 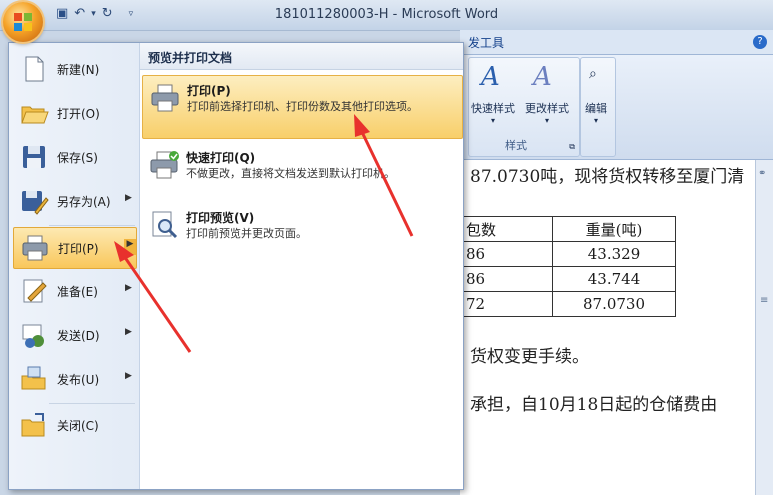 What do you see at coordinates (164, 165) in the screenshot?
I see `quick-print-icon` at bounding box center [164, 165].